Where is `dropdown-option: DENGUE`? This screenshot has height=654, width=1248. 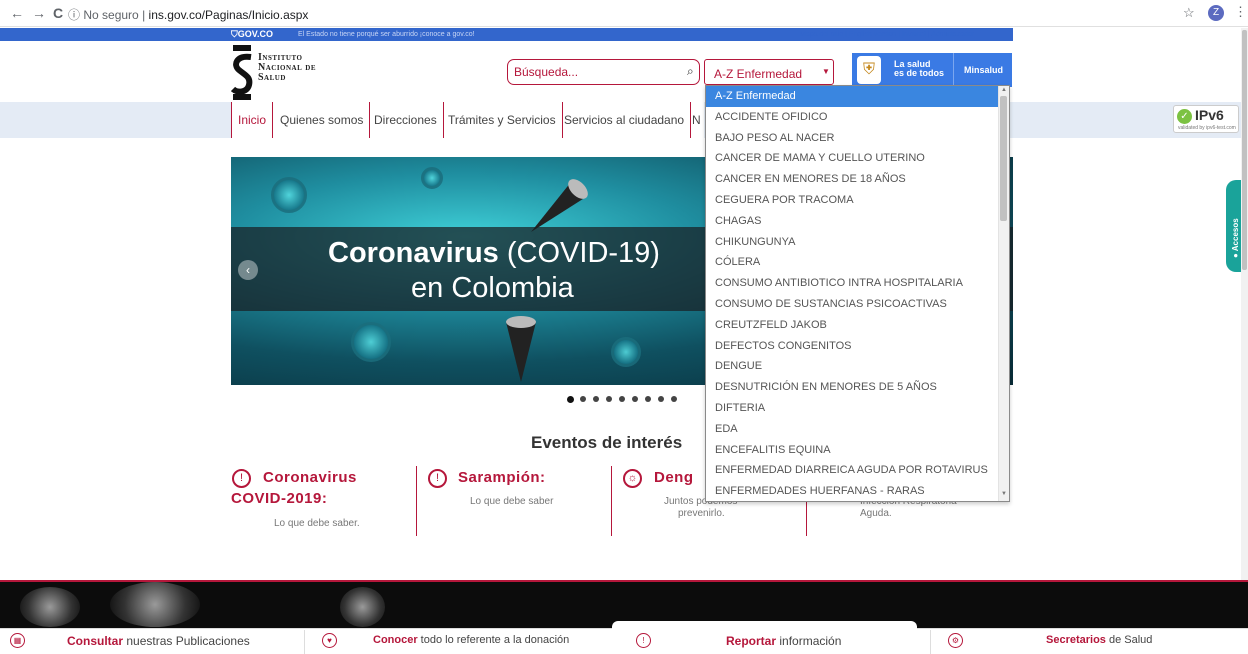 dropdown-option: DENGUE is located at coordinates (852, 366).